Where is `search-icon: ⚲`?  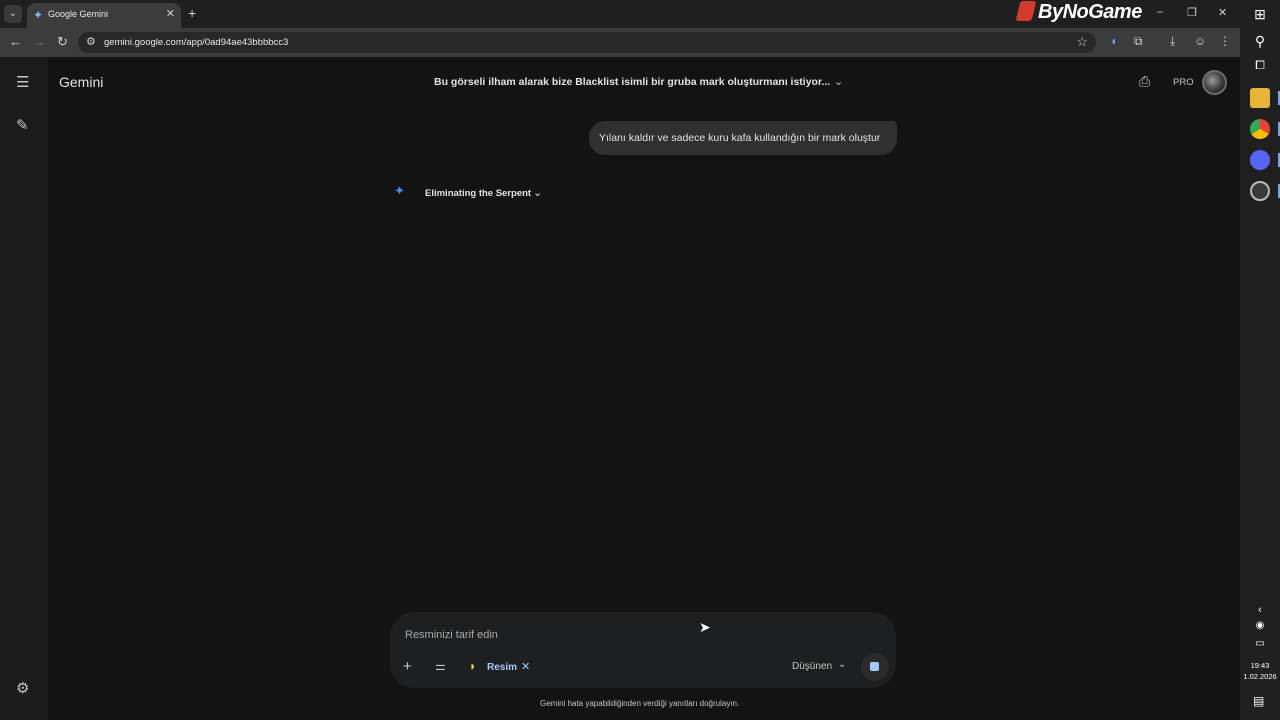 search-icon: ⚲ is located at coordinates (1260, 41).